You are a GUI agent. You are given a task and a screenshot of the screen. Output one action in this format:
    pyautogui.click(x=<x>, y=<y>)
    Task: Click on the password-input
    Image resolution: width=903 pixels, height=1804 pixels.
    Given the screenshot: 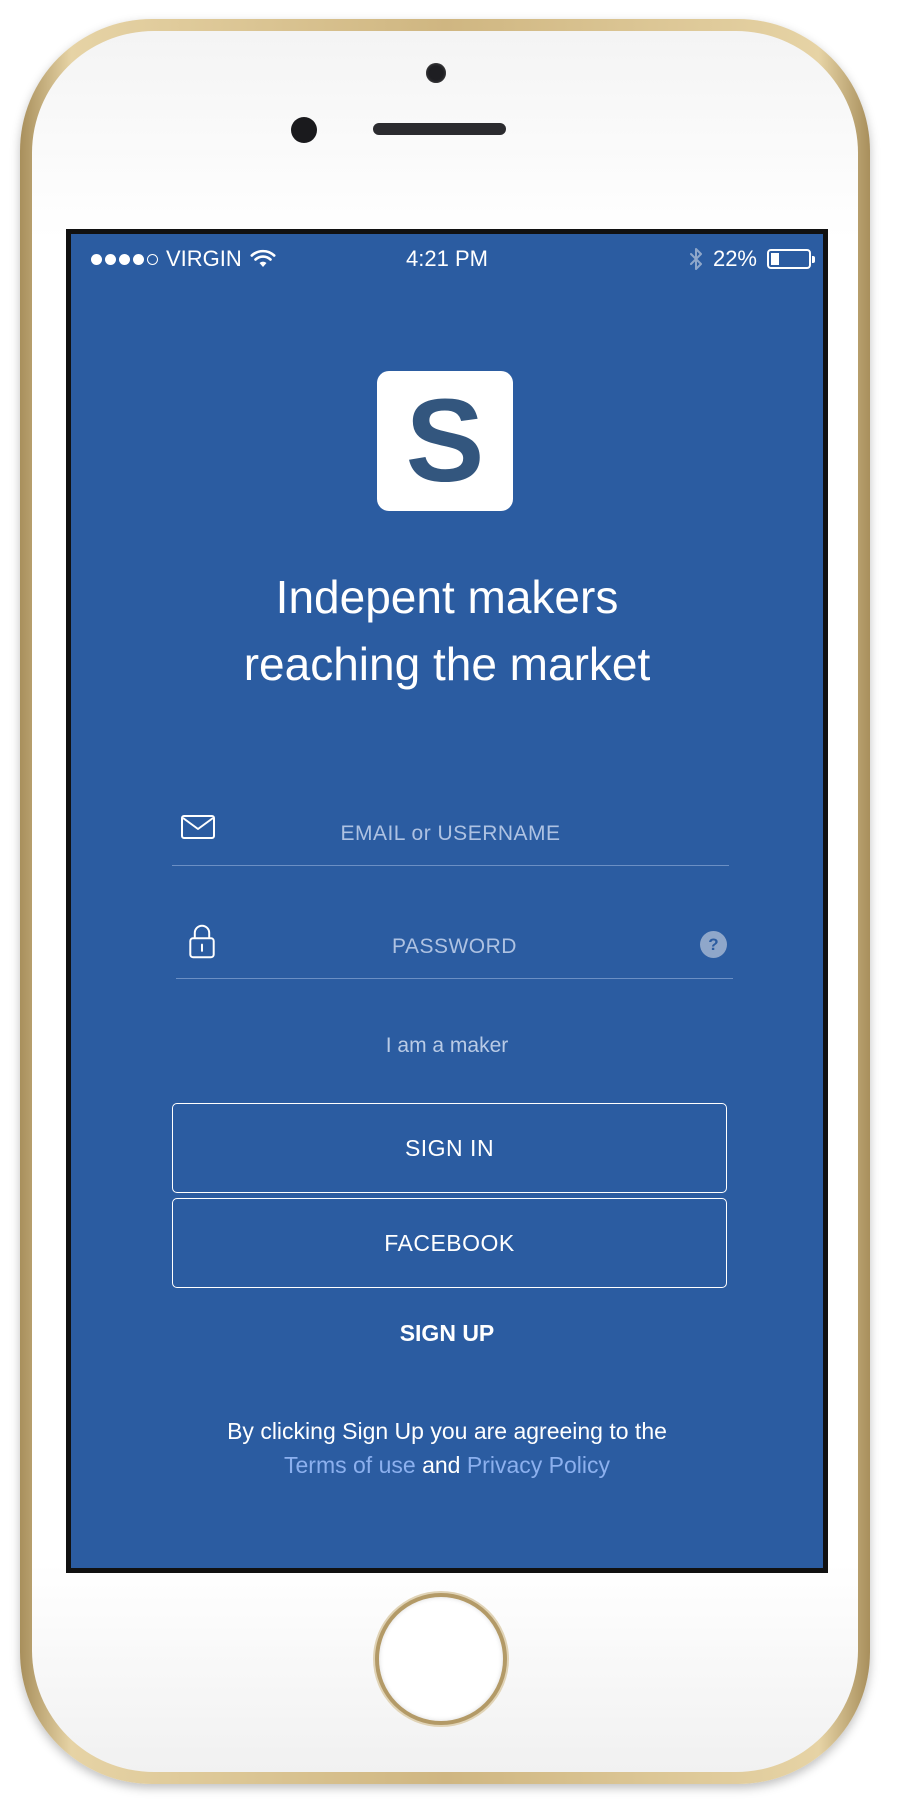 What is the action you would take?
    pyautogui.click(x=454, y=947)
    